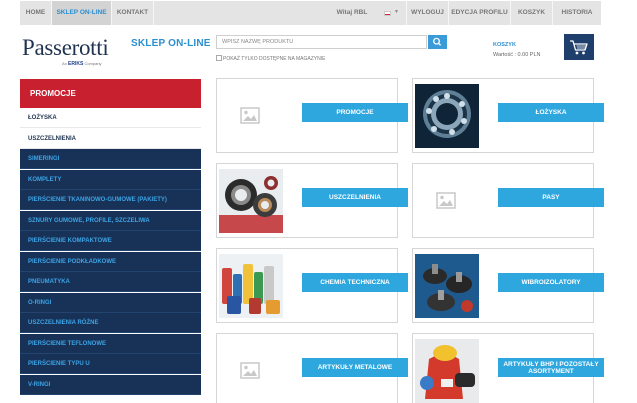 The width and height of the screenshot is (637, 403). What do you see at coordinates (551, 367) in the screenshot?
I see `category-label: ARTYKUŁY BHP I POZOSTAŁY ASORTYMENT` at bounding box center [551, 367].